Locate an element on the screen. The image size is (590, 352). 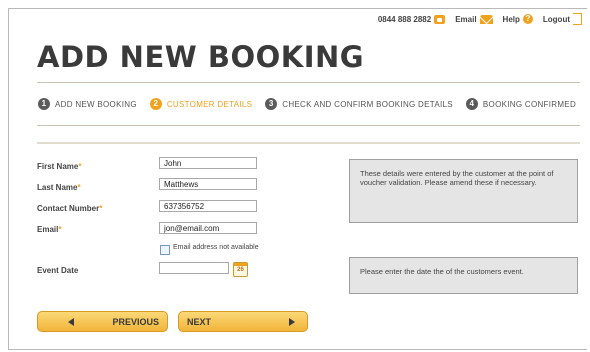
contact-number-label: Contact Number* is located at coordinates (70, 208).